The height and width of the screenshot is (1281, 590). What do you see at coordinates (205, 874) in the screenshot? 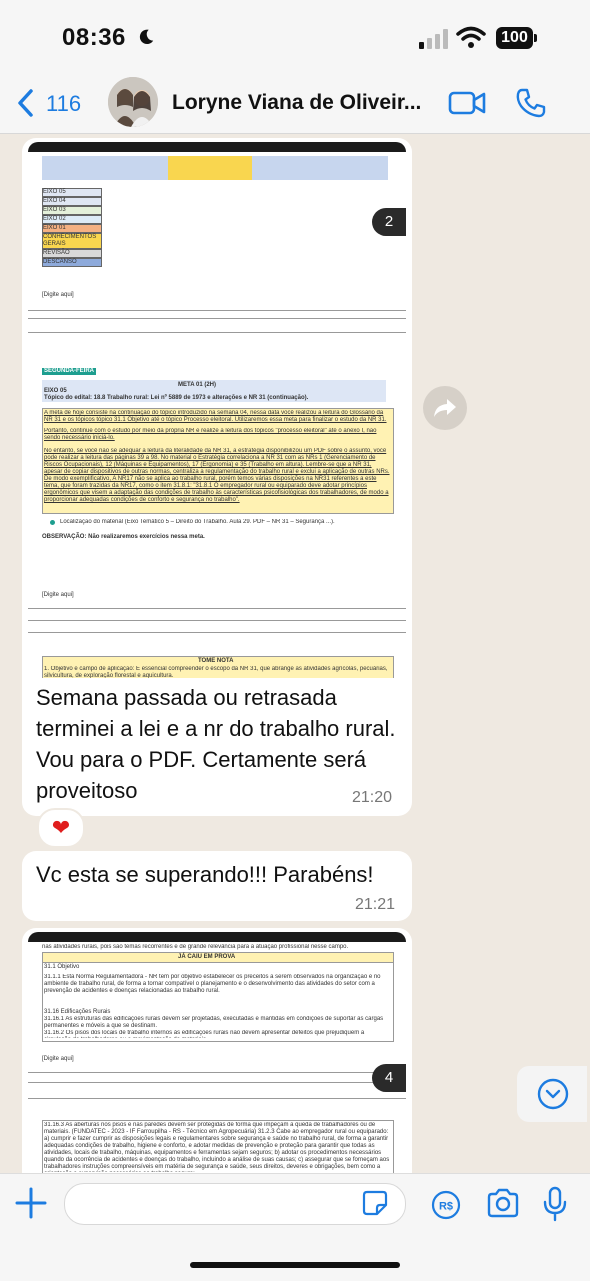
I see `message-text: Vc esta se superando!!! Parabéns!` at bounding box center [205, 874].